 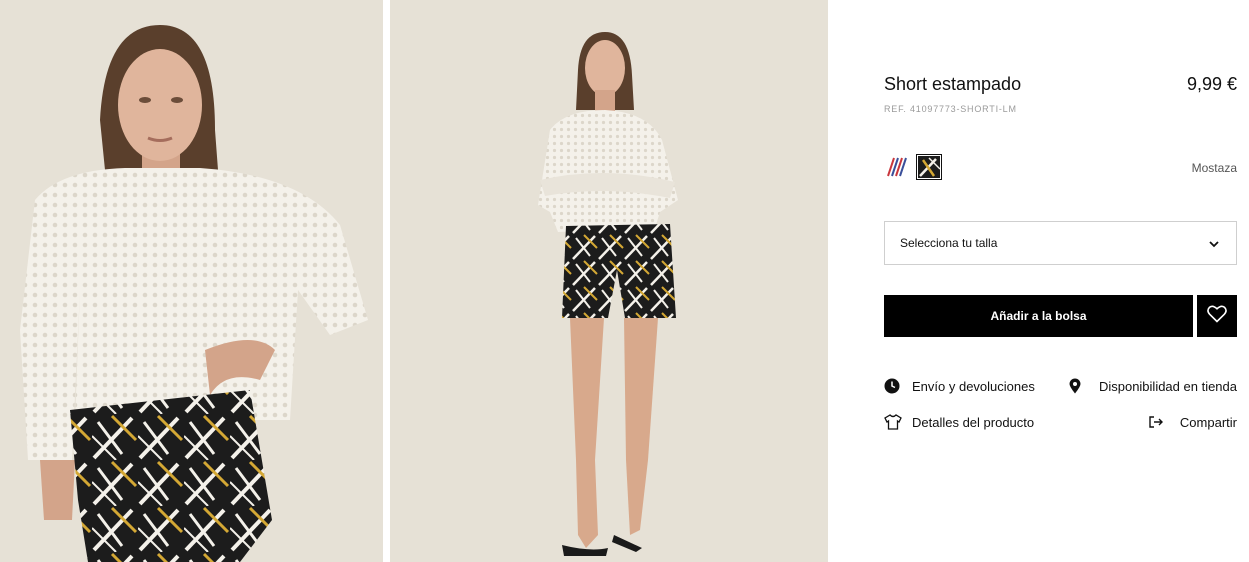 I want to click on favorite-button, so click(x=1217, y=316).